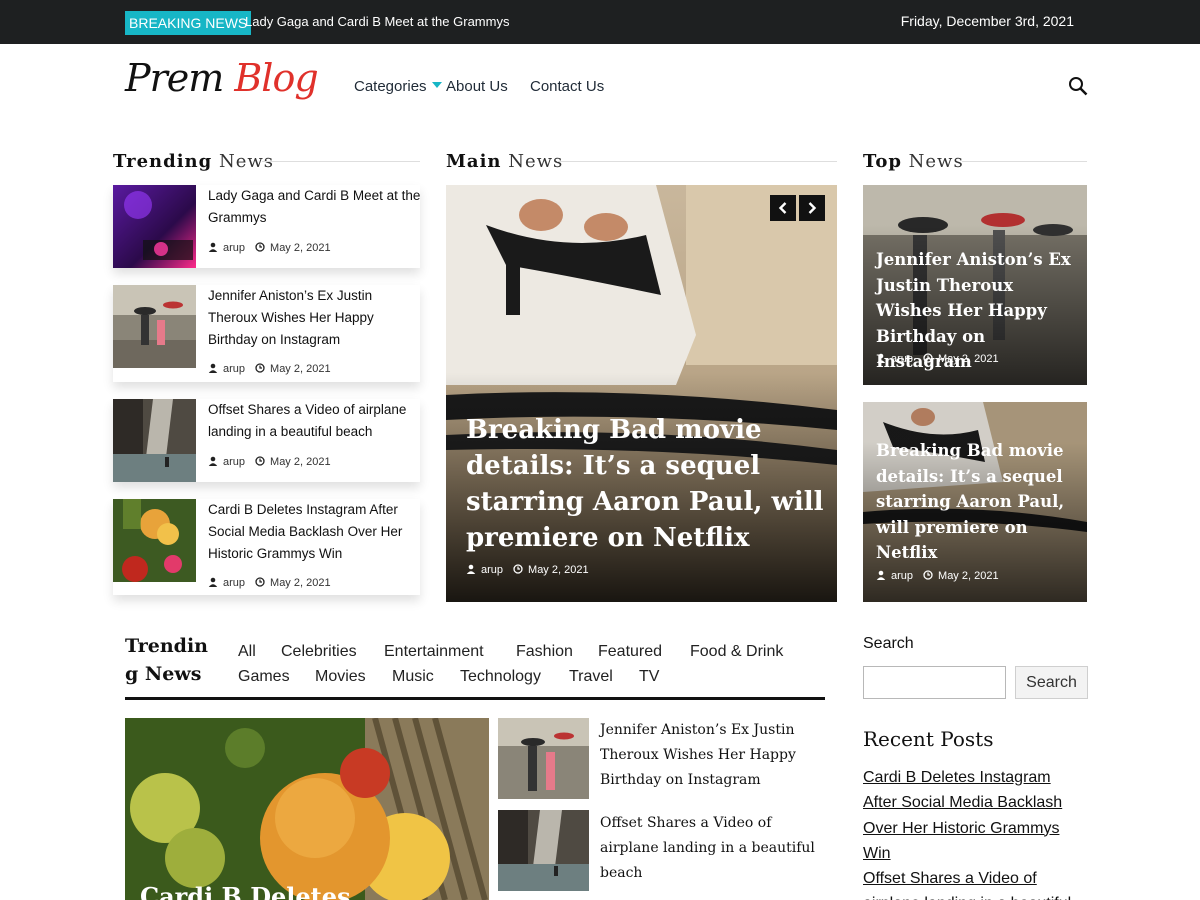 This screenshot has width=1200, height=900. What do you see at coordinates (390, 86) in the screenshot?
I see `nav-categories-label: Categories` at bounding box center [390, 86].